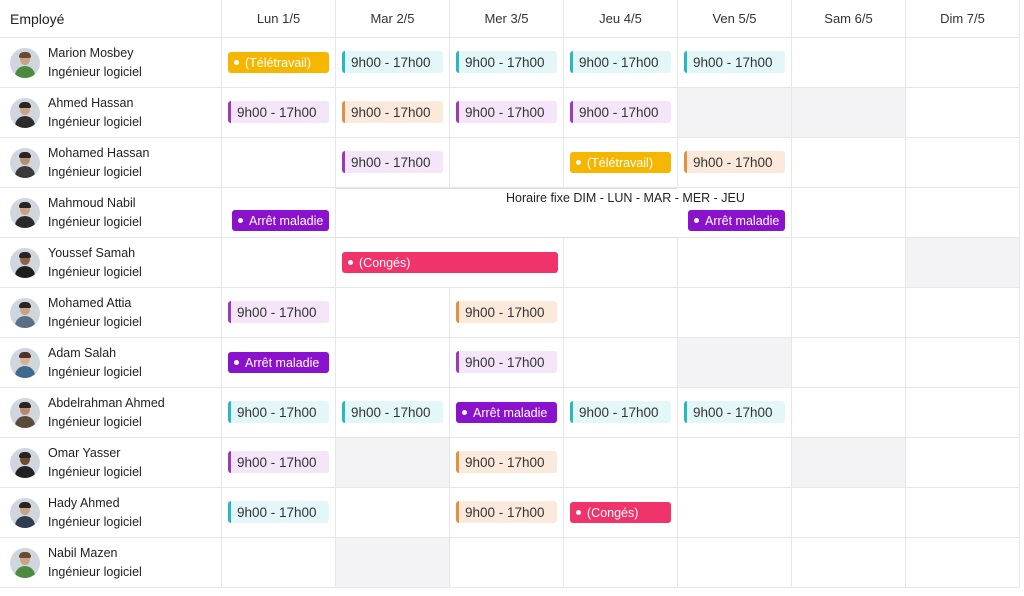 This screenshot has width=1024, height=596. I want to click on day-header-sun: Dim 7/5, so click(963, 19).